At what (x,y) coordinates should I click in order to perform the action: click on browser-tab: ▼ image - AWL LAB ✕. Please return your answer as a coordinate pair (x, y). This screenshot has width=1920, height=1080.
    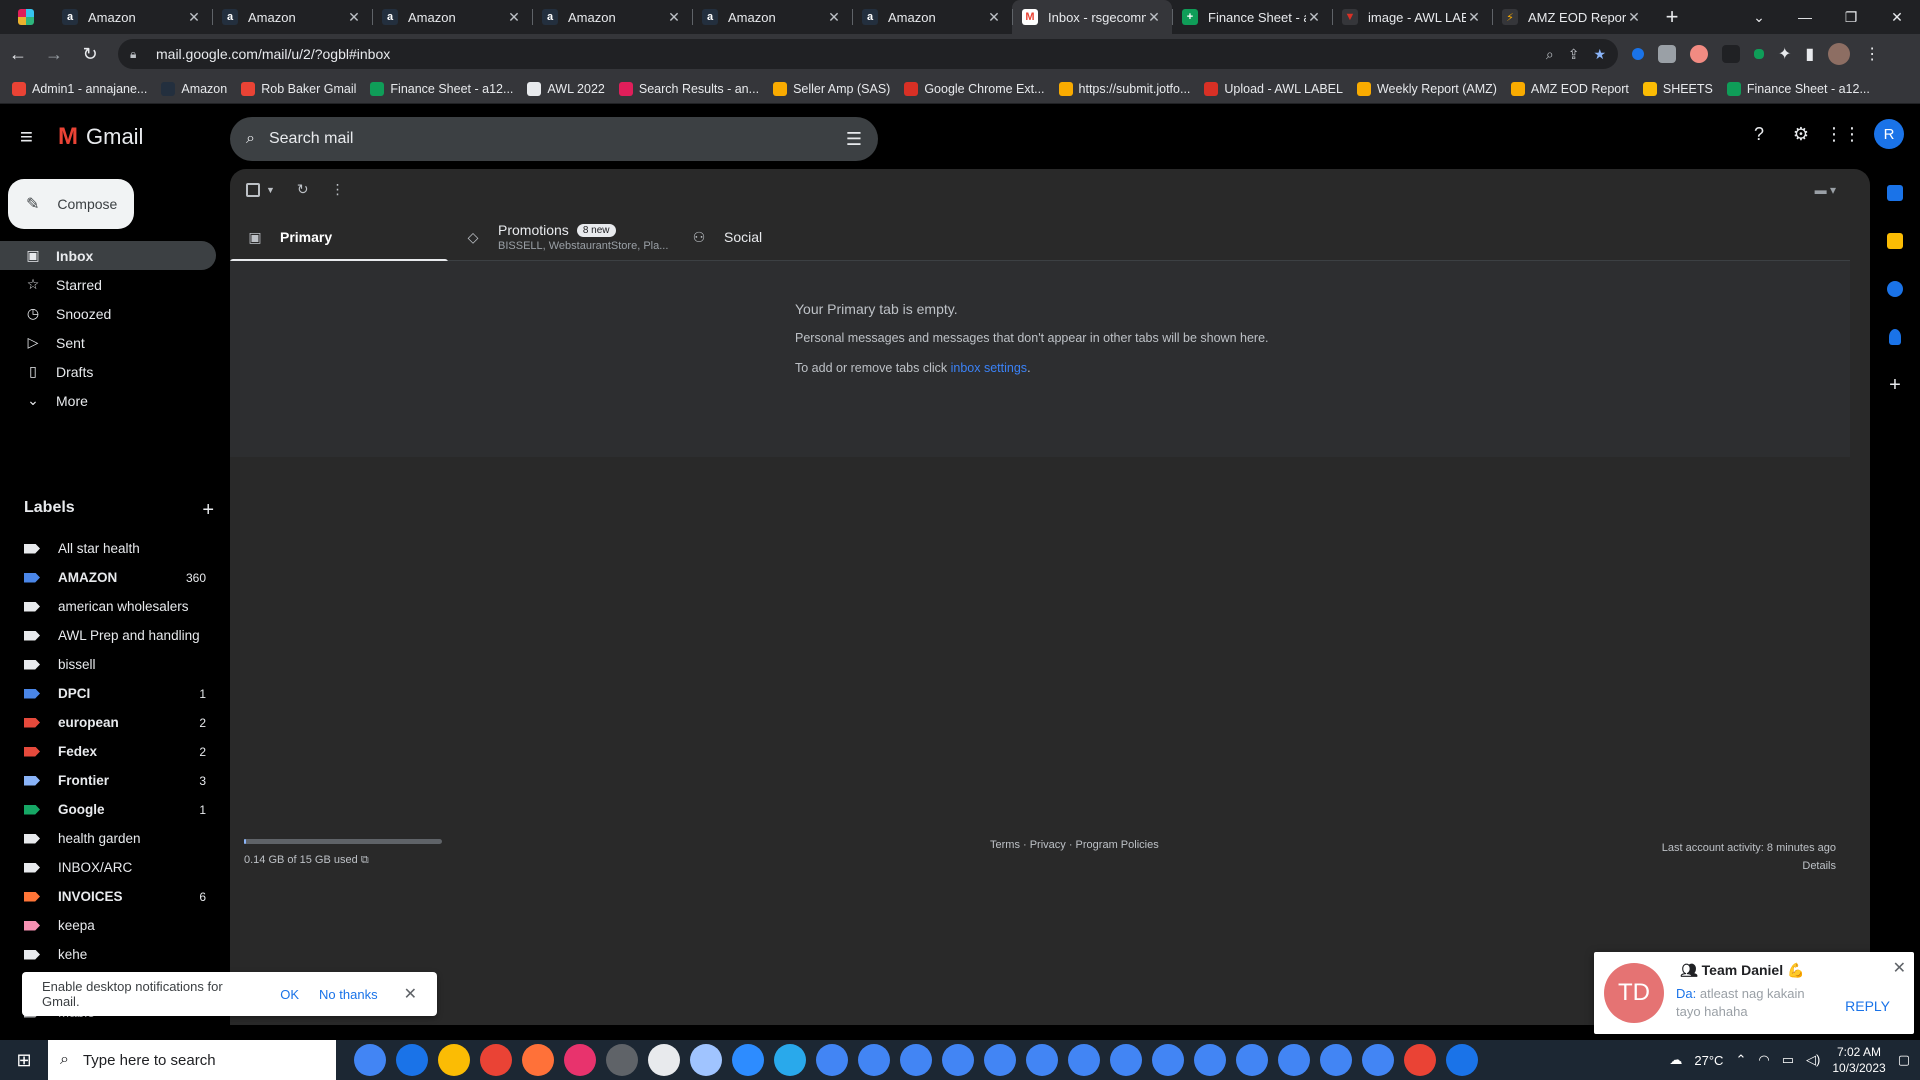
    Looking at the image, I should click on (1412, 17).